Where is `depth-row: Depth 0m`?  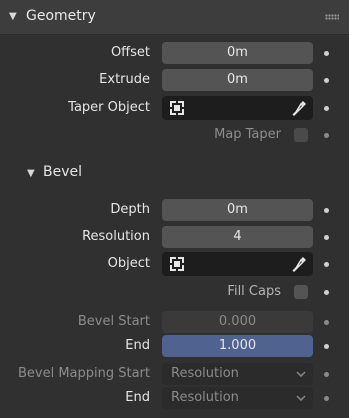
depth-row: Depth 0m is located at coordinates (174, 210).